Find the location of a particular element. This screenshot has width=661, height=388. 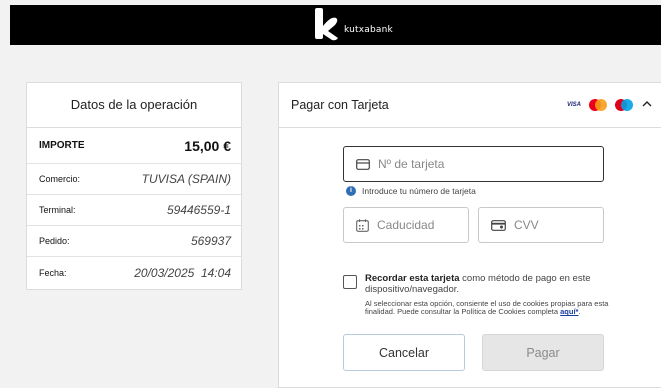

chevron-up-icon is located at coordinates (647, 104).